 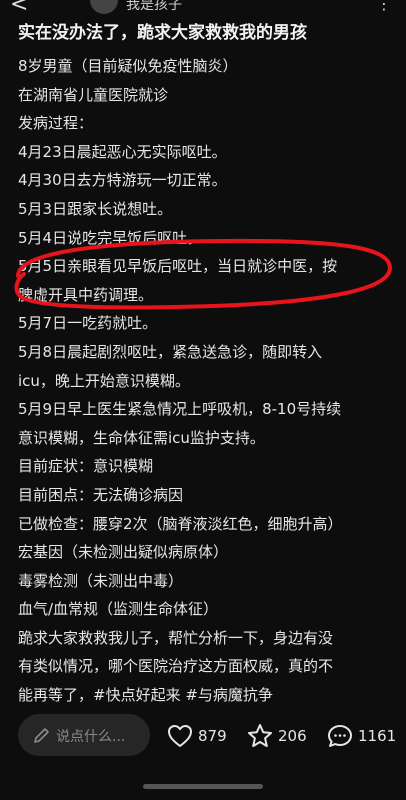 I want to click on avatar, so click(x=104, y=7).